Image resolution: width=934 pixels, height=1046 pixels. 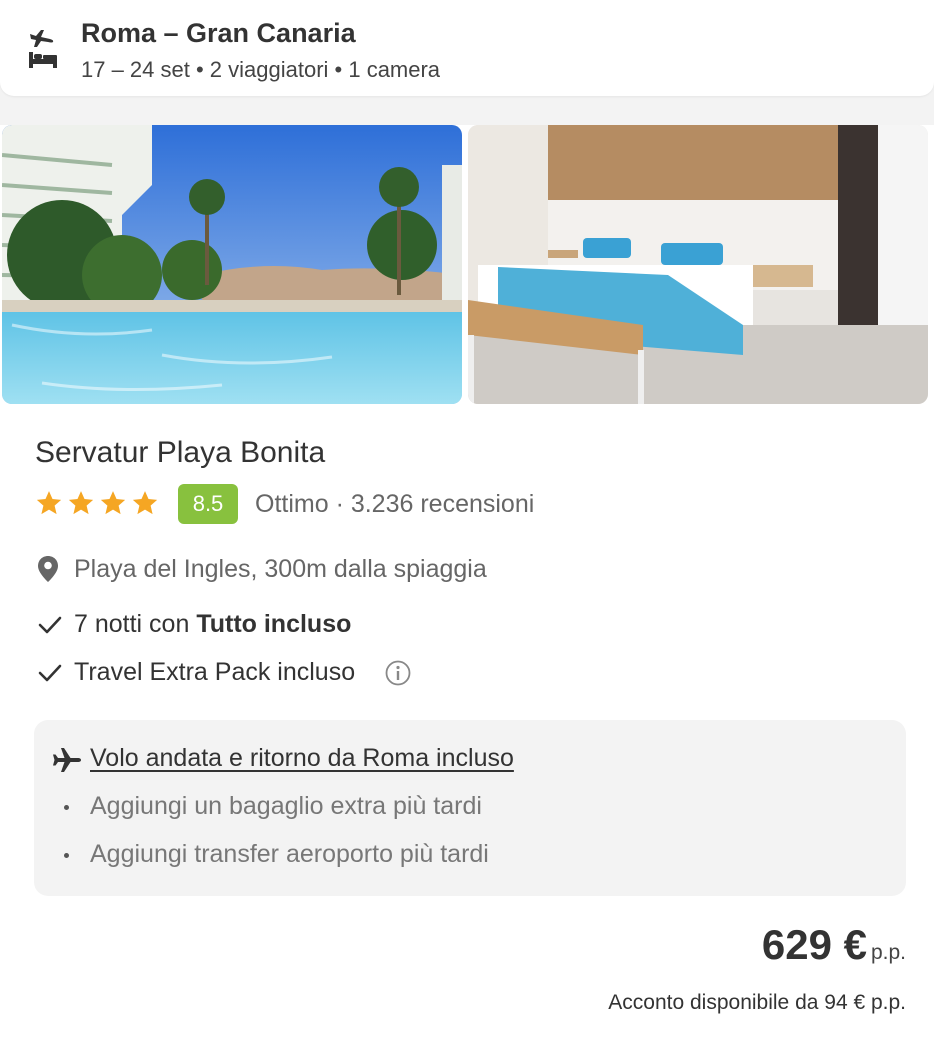 I want to click on list-item: Aggiungi transfer aeroporto più tardi, so click(x=464, y=856).